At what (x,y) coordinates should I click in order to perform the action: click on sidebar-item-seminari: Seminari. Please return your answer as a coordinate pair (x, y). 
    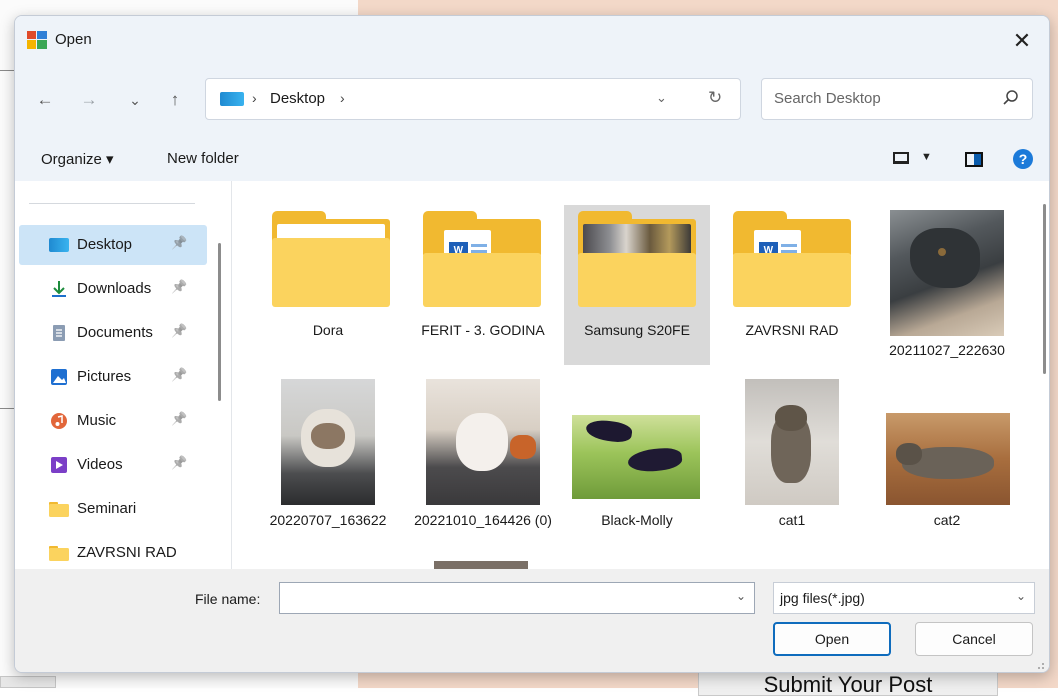
    Looking at the image, I should click on (113, 509).